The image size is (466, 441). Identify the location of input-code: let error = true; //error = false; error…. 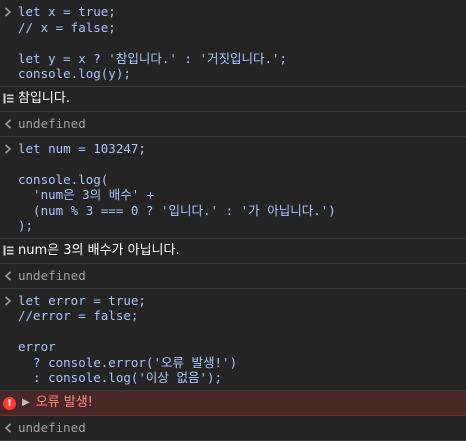
(128, 339).